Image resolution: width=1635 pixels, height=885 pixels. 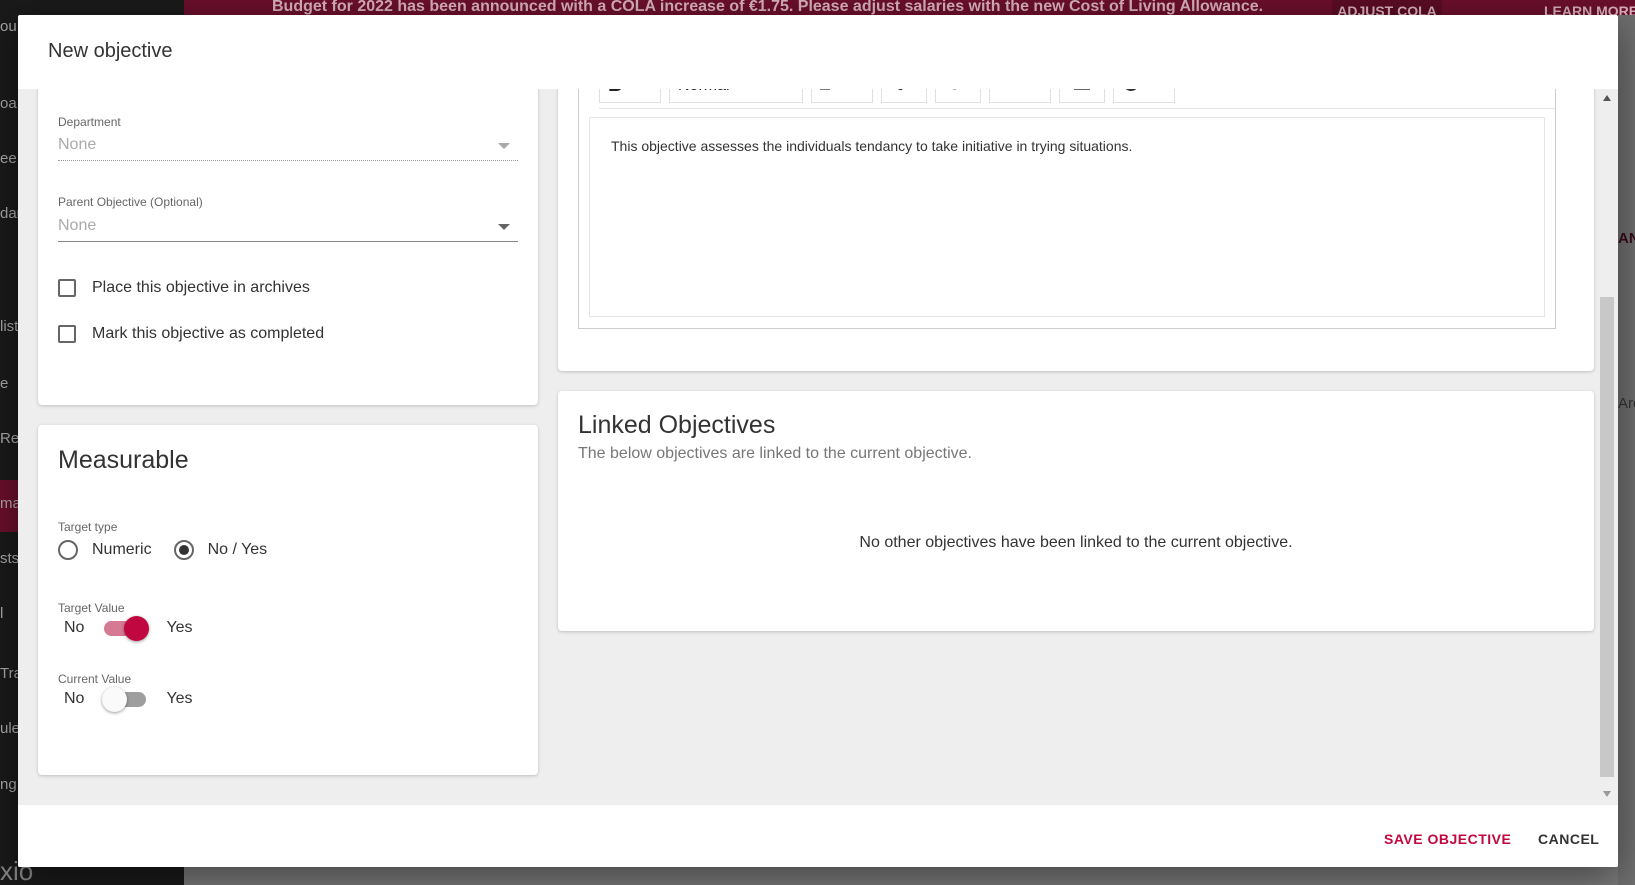 I want to click on current-value-toggle-row: No Yes, so click(x=128, y=699).